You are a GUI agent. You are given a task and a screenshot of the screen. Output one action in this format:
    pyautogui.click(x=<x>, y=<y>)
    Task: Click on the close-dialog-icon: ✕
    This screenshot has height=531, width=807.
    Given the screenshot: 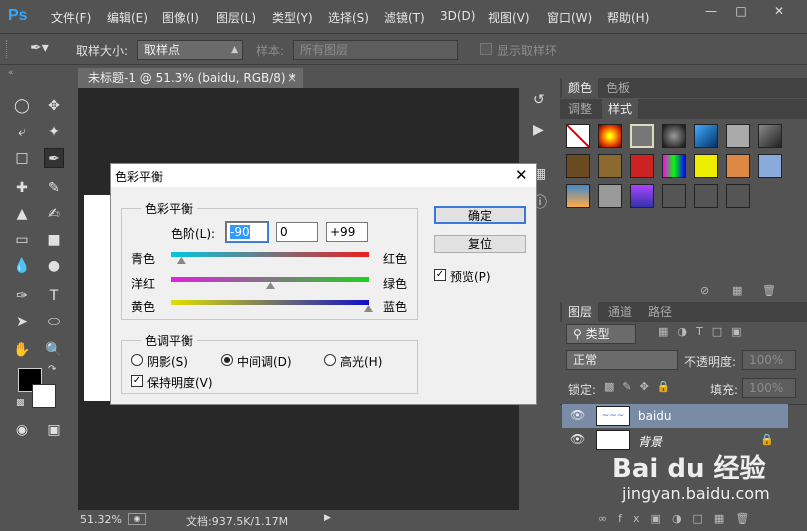 What is the action you would take?
    pyautogui.click(x=521, y=175)
    